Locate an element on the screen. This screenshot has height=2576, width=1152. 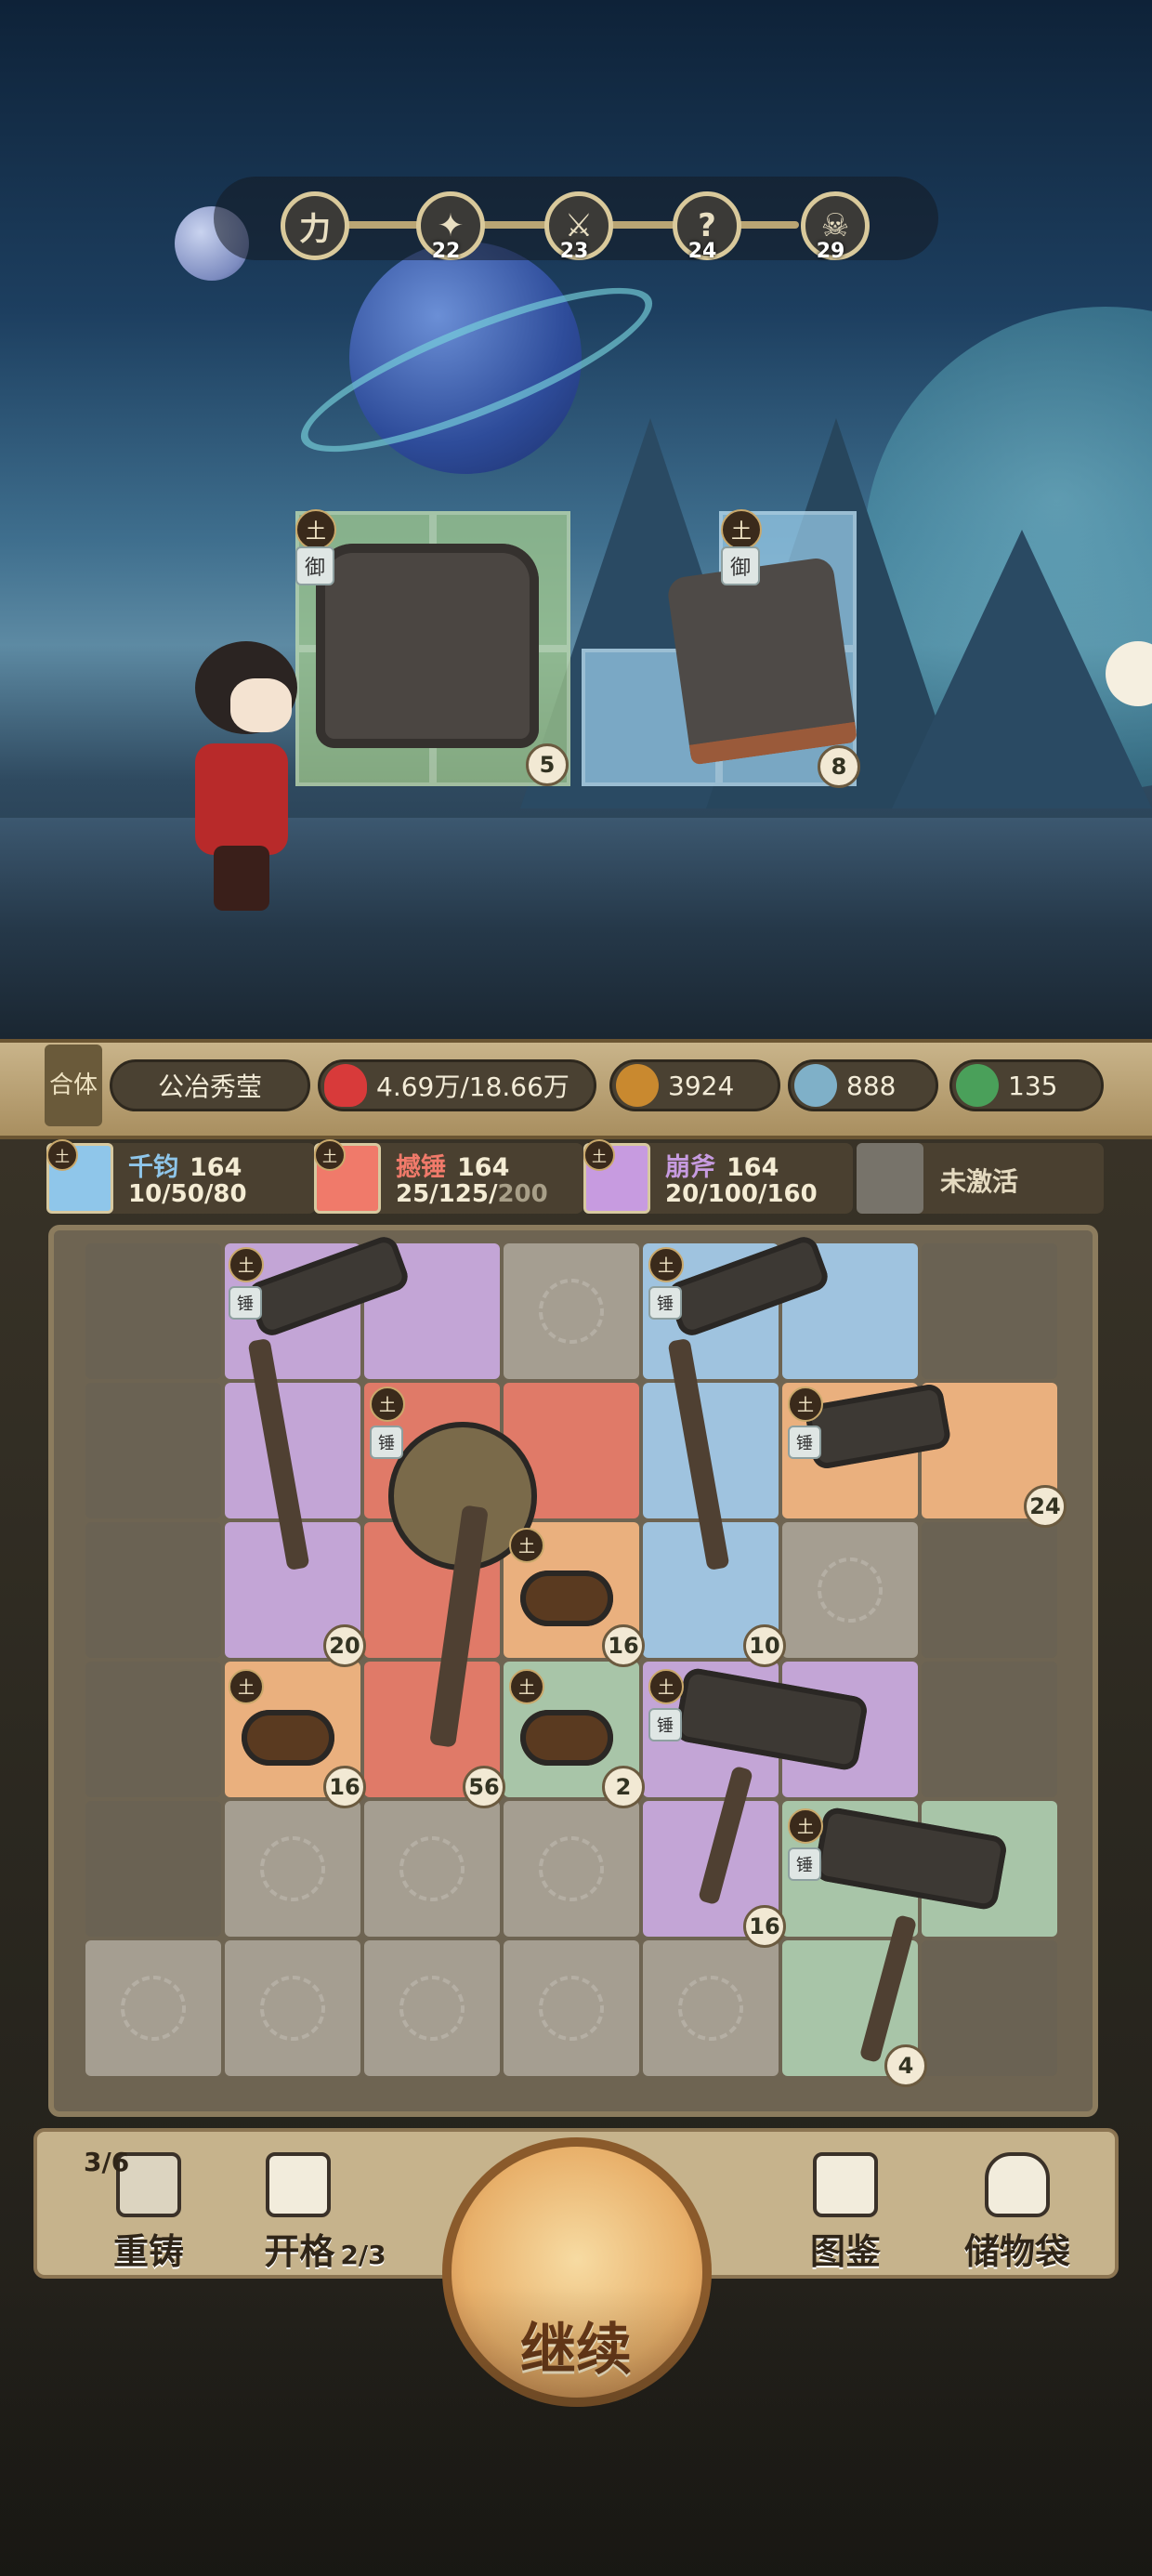
item-count: 2 is located at coordinates (623, 1787).